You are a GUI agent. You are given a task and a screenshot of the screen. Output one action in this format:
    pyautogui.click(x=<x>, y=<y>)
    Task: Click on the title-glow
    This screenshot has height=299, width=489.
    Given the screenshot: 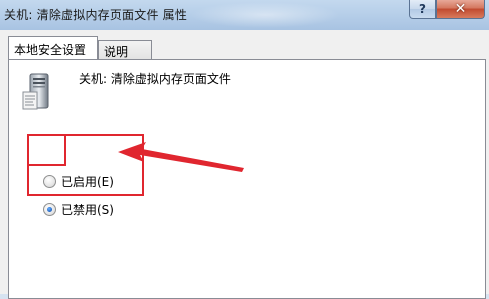 What is the action you would take?
    pyautogui.click(x=265, y=15)
    